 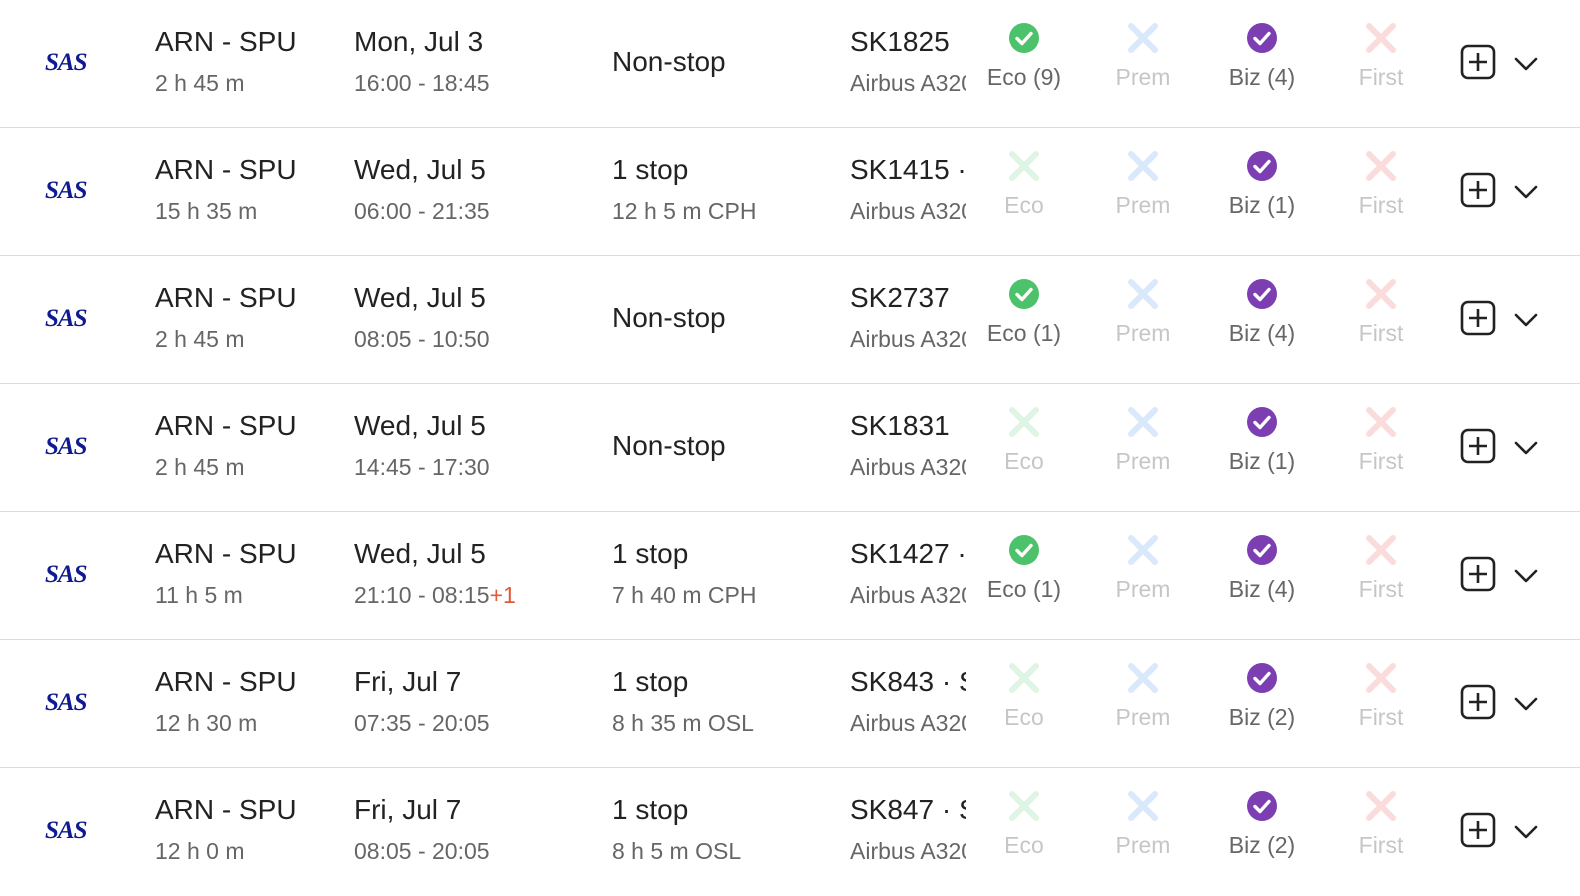 What do you see at coordinates (502, 595) in the screenshot?
I see `plus-day-badge: +1` at bounding box center [502, 595].